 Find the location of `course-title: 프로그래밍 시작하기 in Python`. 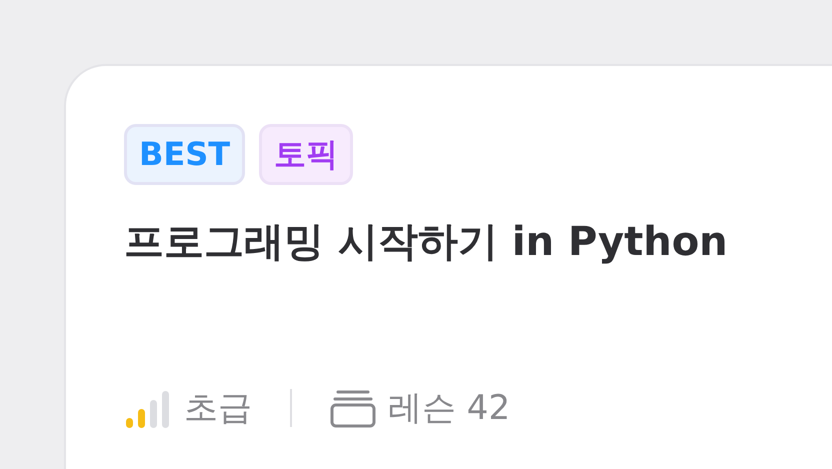

course-title: 프로그래밍 시작하기 in Python is located at coordinates (426, 242).